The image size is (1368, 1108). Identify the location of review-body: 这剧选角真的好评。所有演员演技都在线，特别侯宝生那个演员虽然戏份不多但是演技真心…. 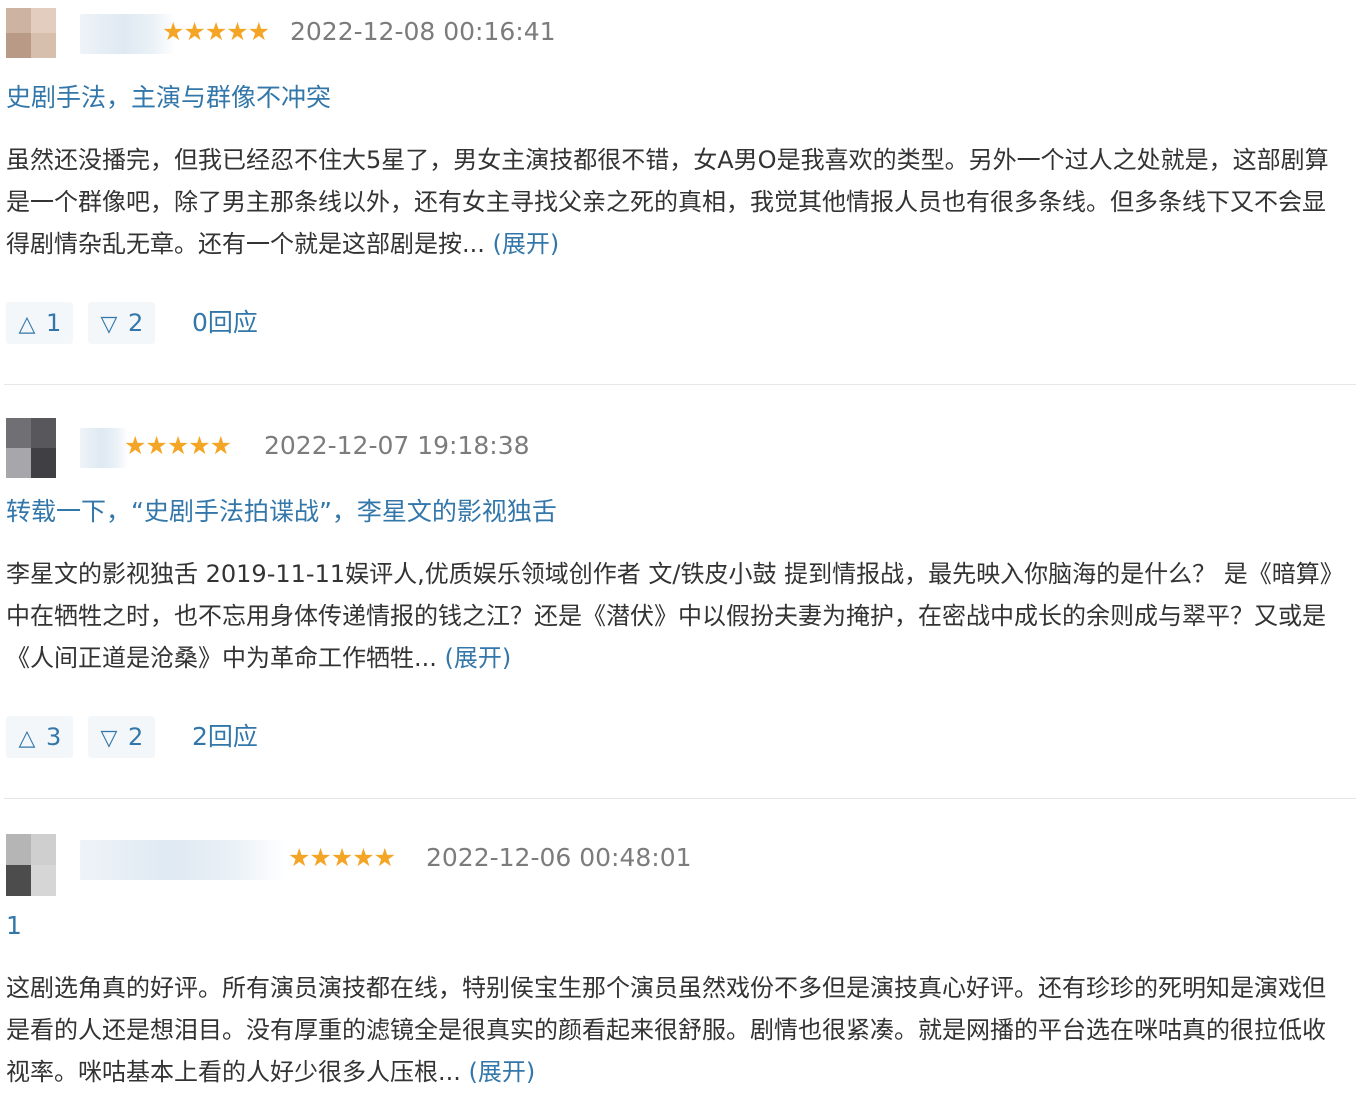
(676, 1030).